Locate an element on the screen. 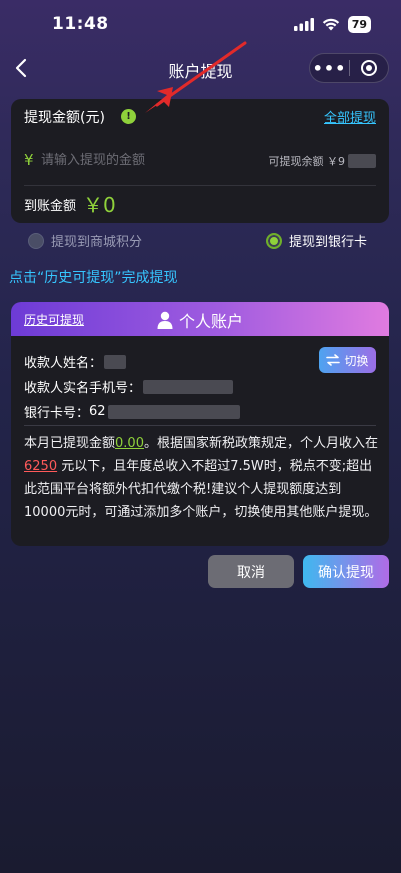 This screenshot has height=873, width=401. radio-circle is located at coordinates (36, 240).